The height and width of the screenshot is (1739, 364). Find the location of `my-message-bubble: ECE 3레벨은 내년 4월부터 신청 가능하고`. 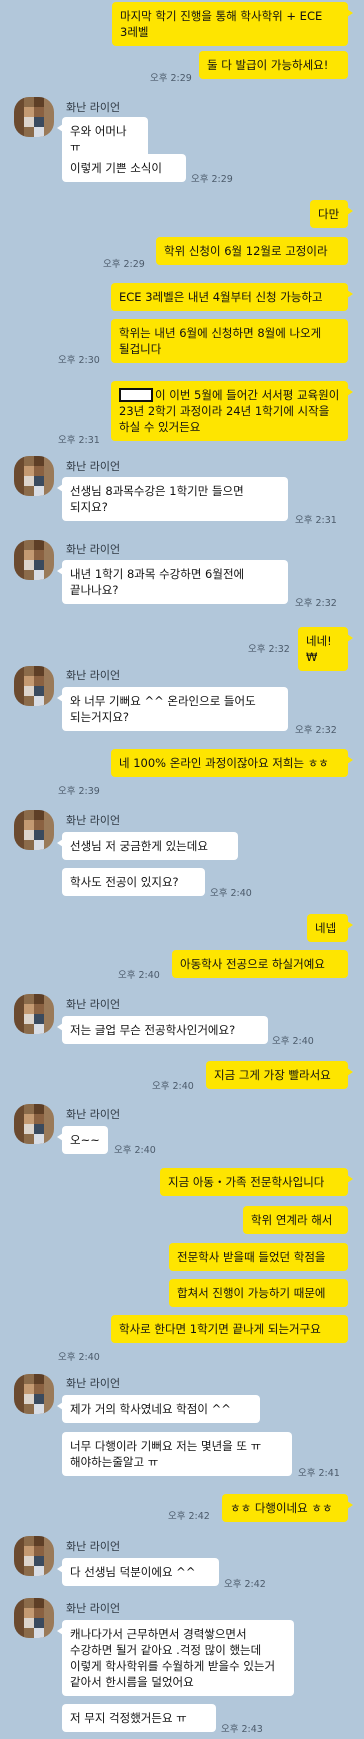

my-message-bubble: ECE 3레벨은 내년 4월부터 신청 가능하고 is located at coordinates (232, 297).